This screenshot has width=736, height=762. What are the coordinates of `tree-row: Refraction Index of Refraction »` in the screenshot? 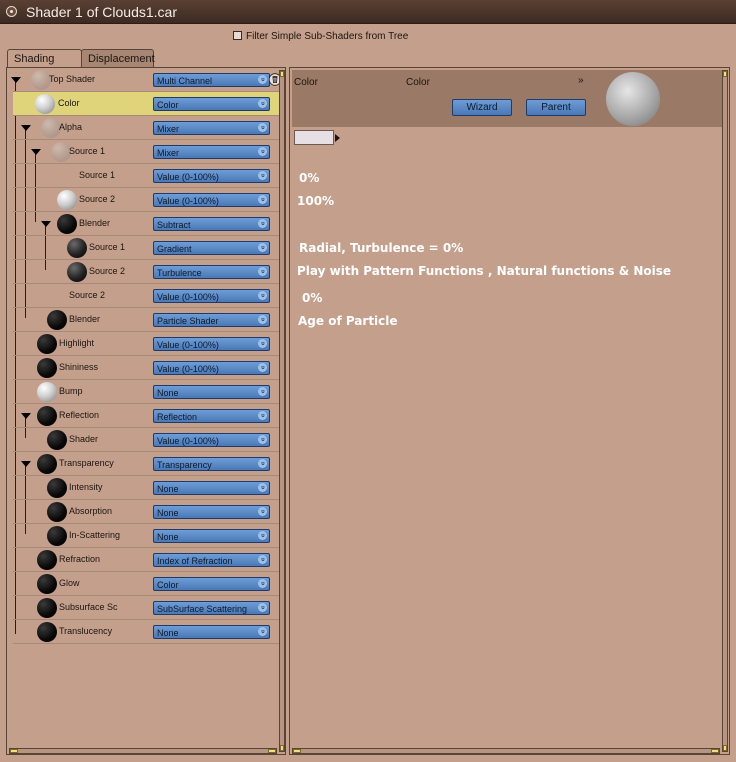 It's located at (149, 560).